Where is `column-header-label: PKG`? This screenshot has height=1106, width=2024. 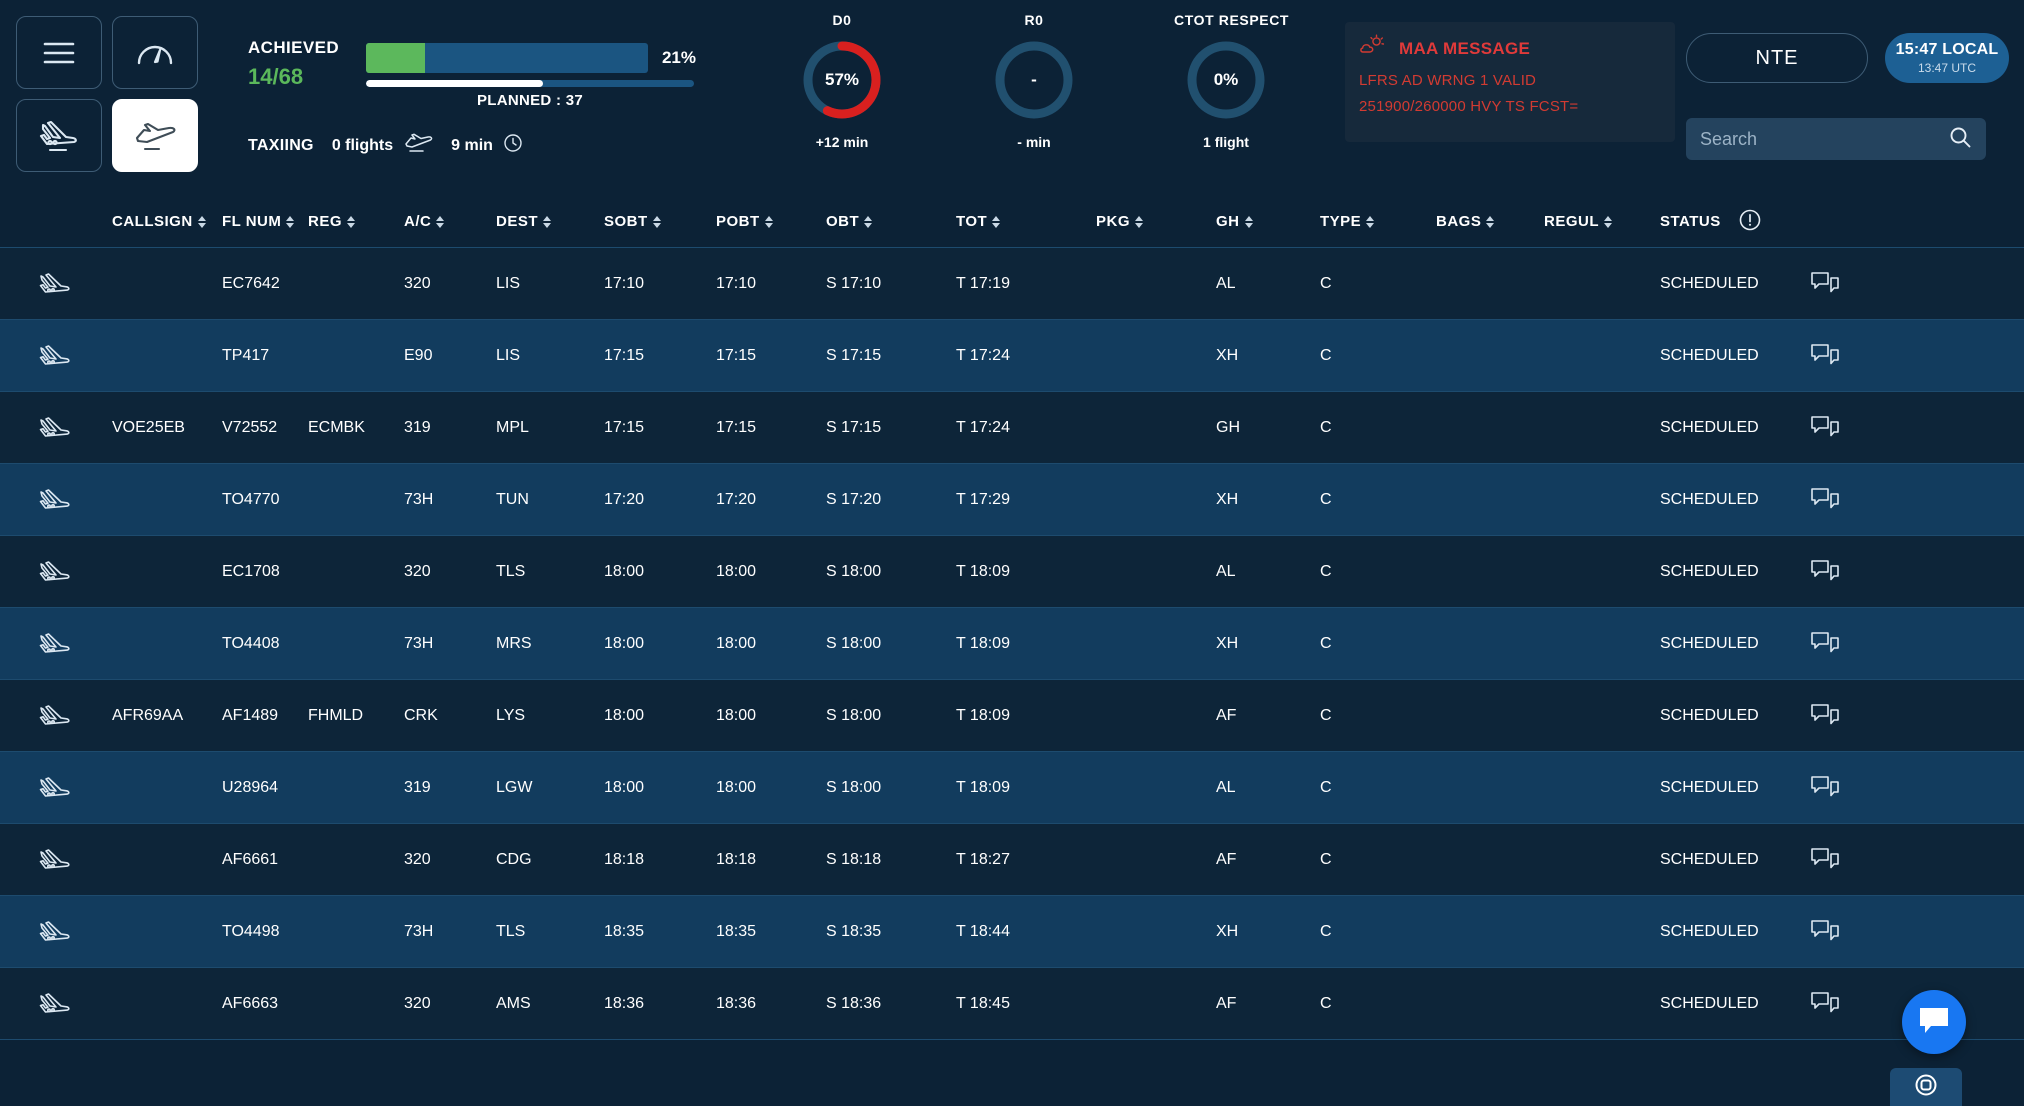
column-header-label: PKG is located at coordinates (1113, 221).